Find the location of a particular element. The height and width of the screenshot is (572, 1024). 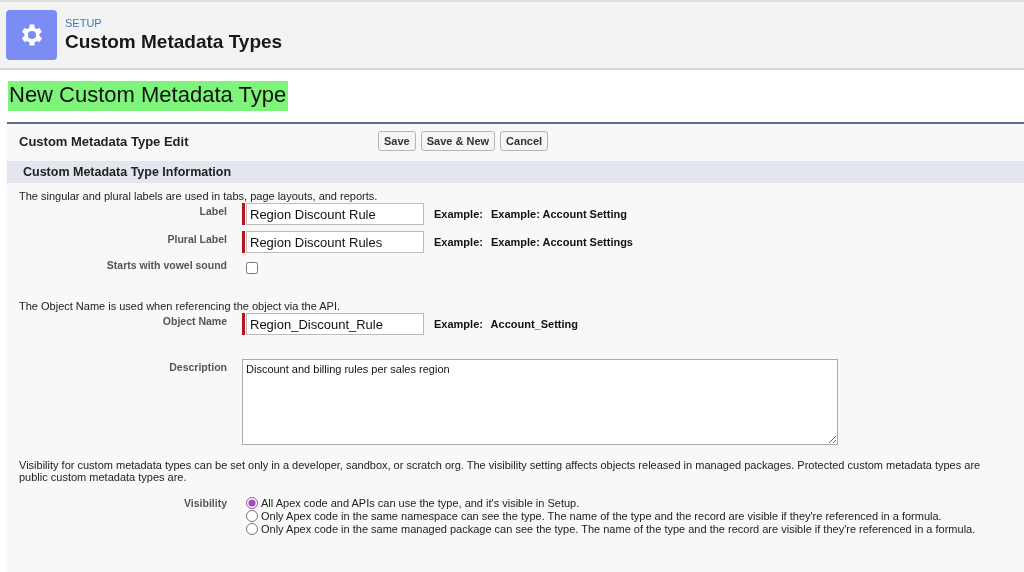

field-label: Description is located at coordinates (197, 367).